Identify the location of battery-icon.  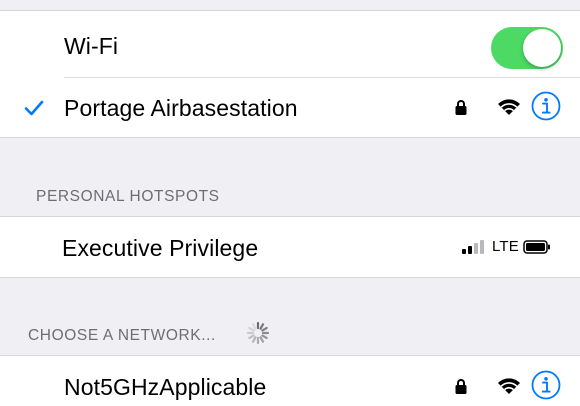
(536, 247).